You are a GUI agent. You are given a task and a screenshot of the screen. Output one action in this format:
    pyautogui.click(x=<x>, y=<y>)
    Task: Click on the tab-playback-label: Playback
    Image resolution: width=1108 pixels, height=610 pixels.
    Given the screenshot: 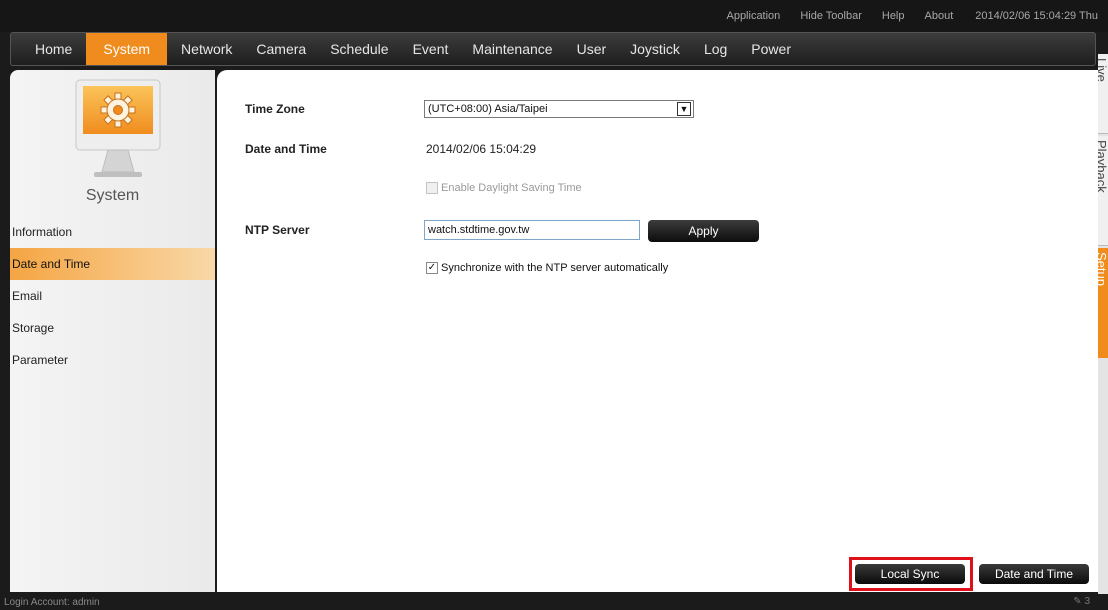 What is the action you would take?
    pyautogui.click(x=1103, y=166)
    